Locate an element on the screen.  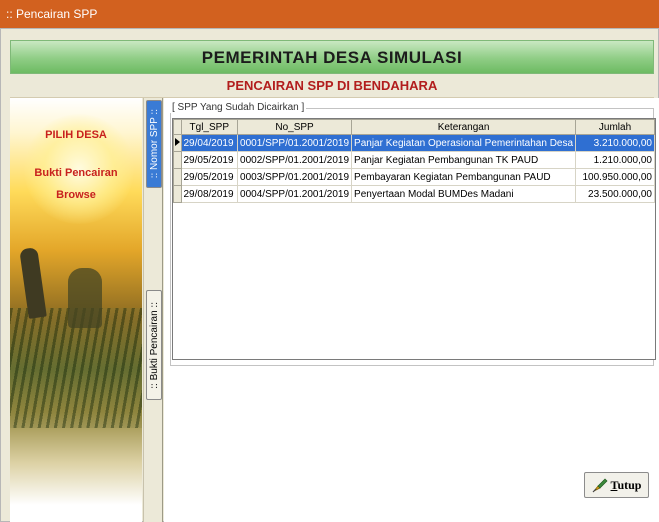
page-title-banner: PEMERINTAH DESA SIMULASI is located at coordinates (332, 57).